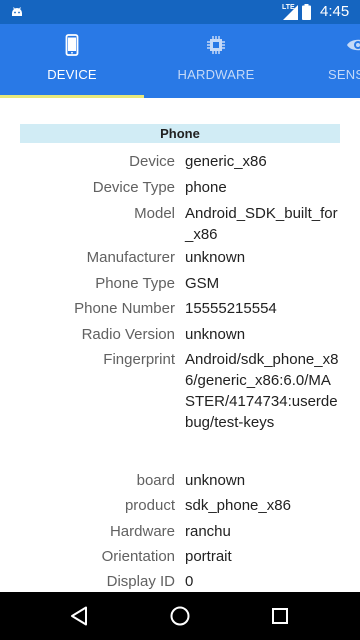 The image size is (360, 640). Describe the element at coordinates (180, 12) in the screenshot. I see `status-bar: LTE 4:45` at that location.